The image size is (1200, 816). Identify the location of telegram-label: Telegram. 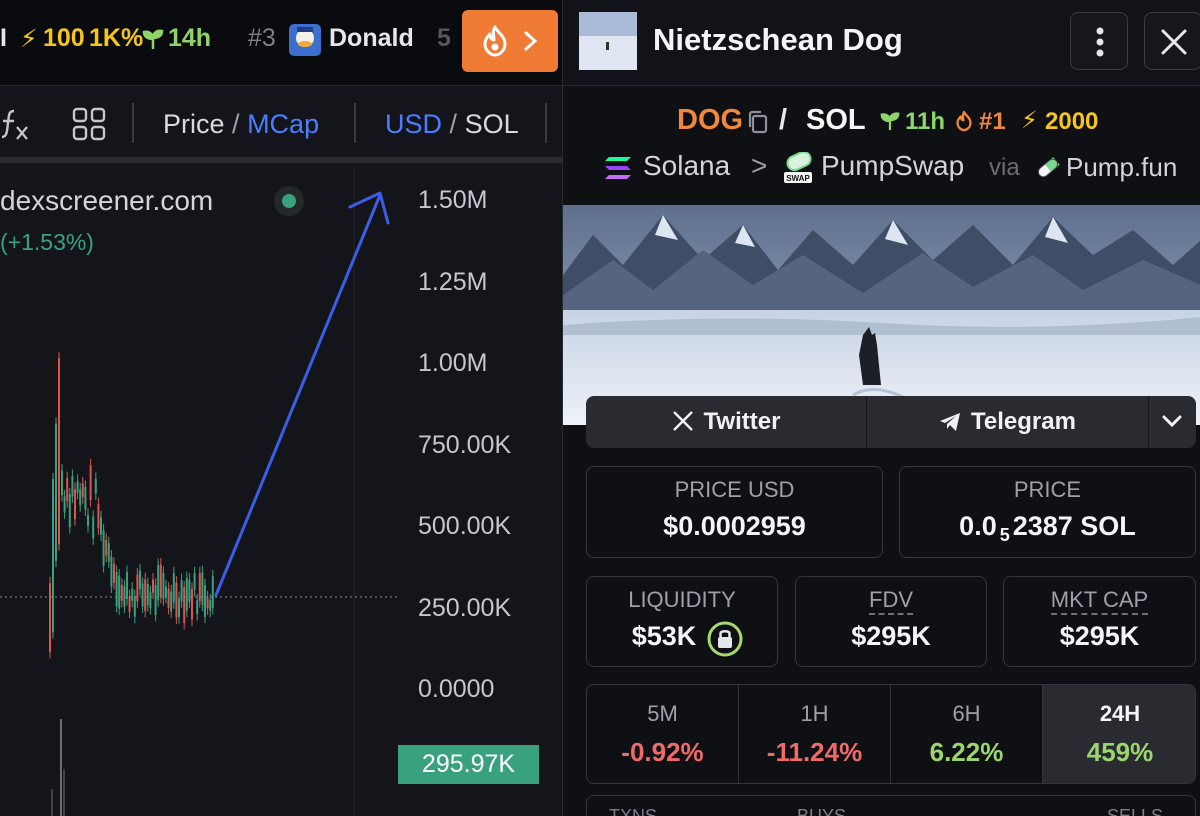
(1023, 421).